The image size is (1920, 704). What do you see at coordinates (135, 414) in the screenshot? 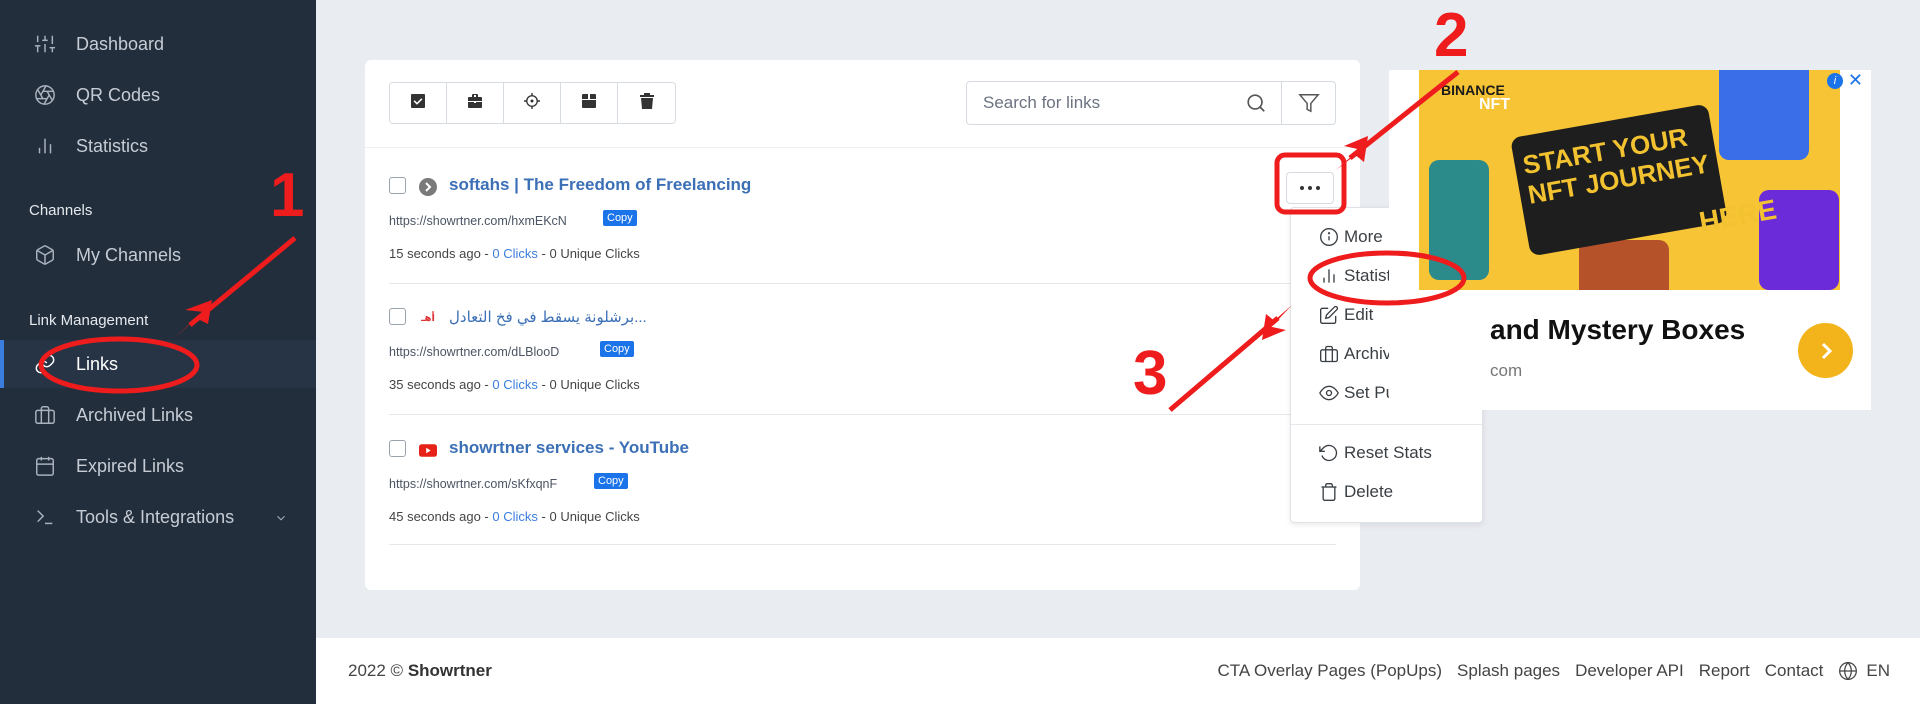
I see `sidebar-item-label: Archived Links` at bounding box center [135, 414].